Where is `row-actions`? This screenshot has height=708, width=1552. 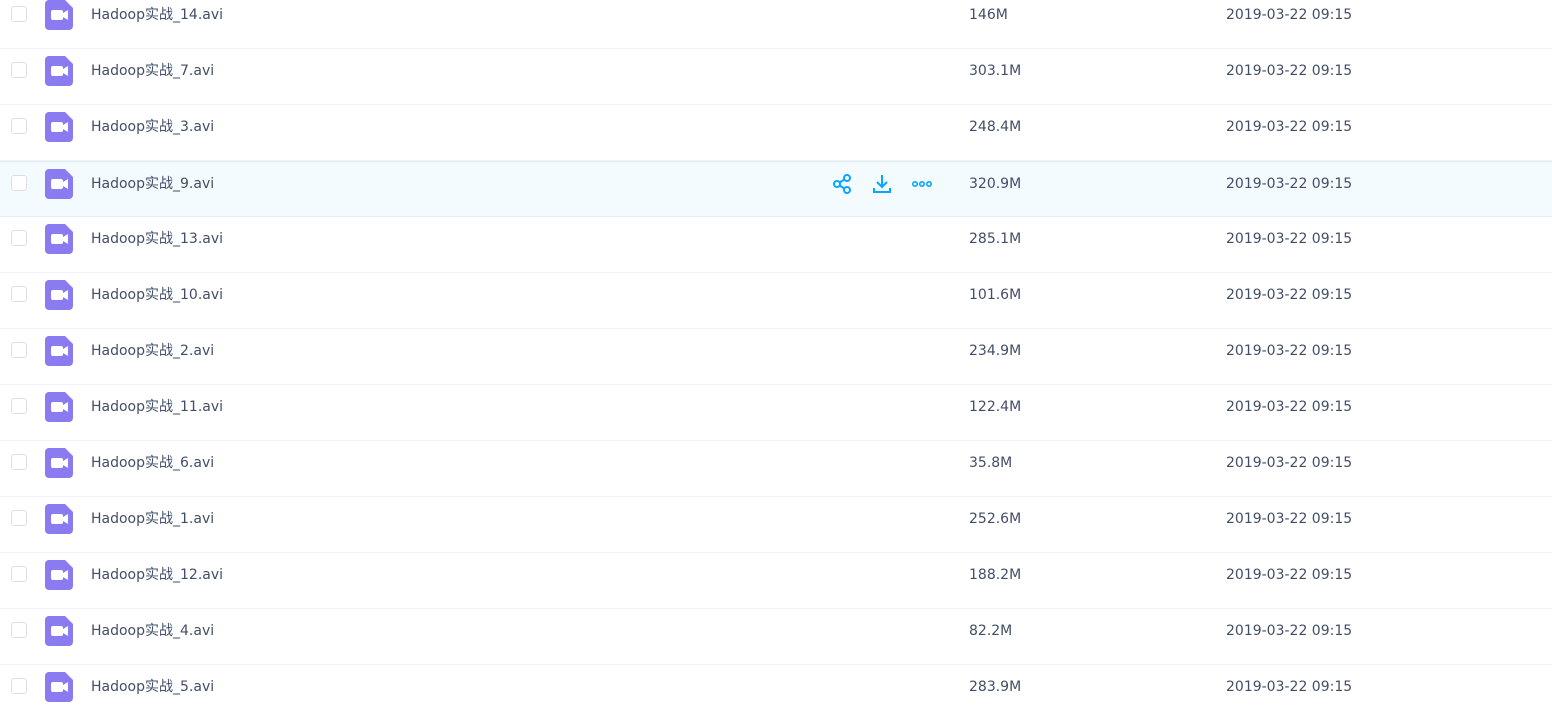
row-actions is located at coordinates (890, 184).